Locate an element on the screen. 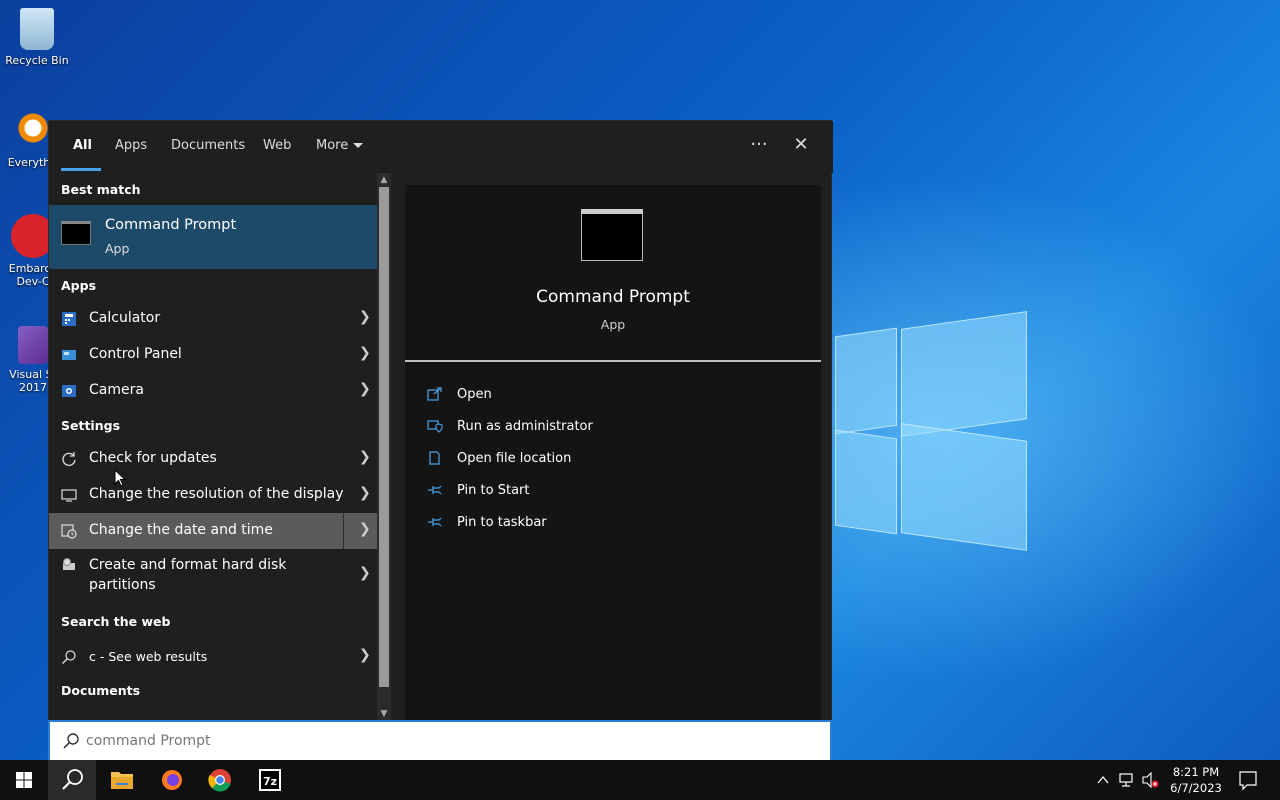  search-box is located at coordinates (440, 740).